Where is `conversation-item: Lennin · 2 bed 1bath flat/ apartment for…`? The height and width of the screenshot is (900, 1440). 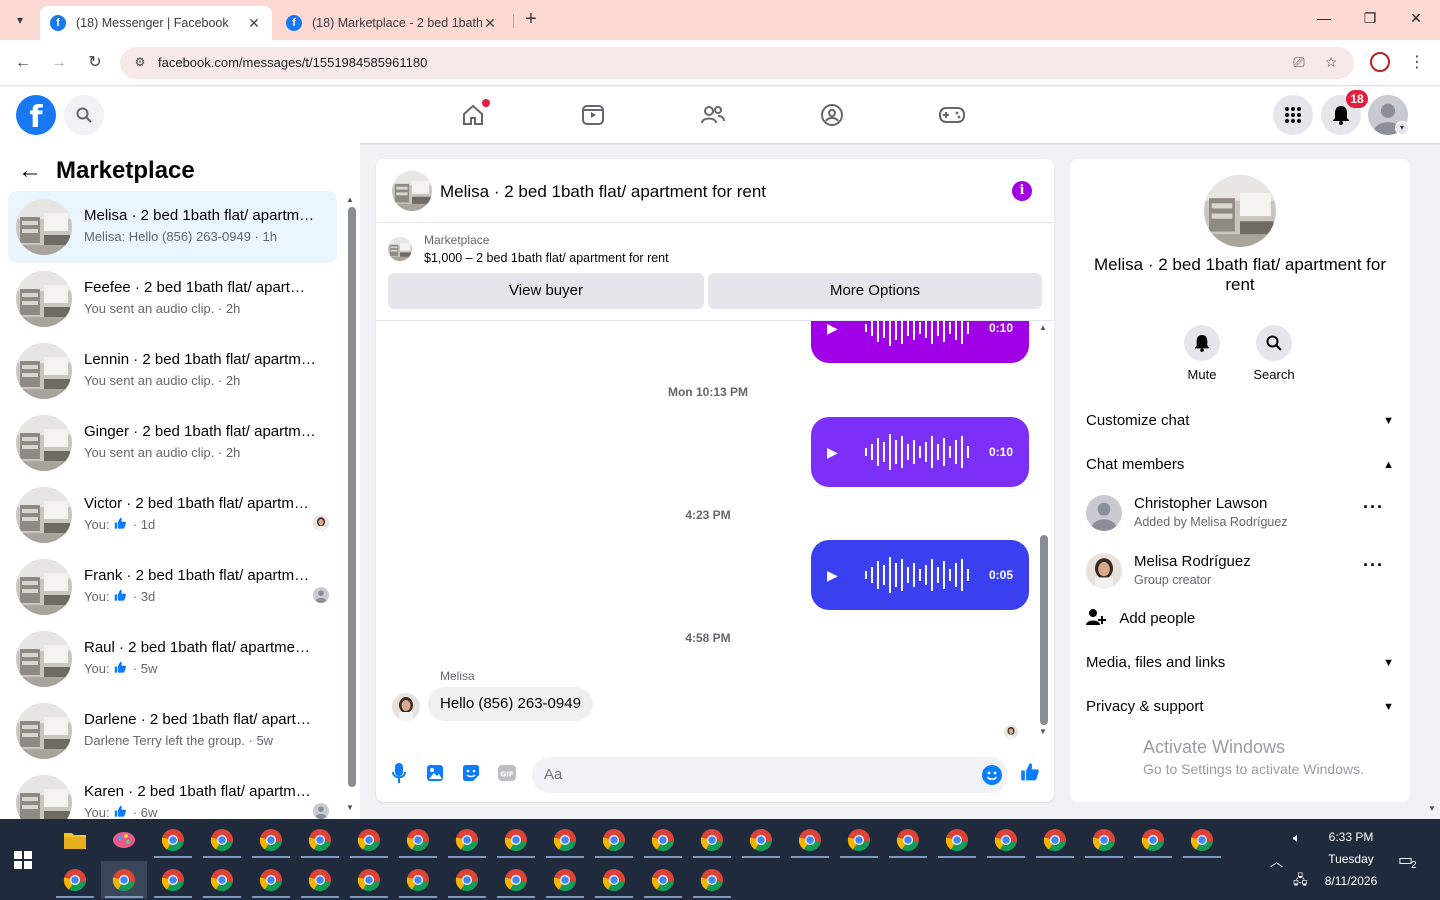
conversation-item: Lennin · 2 bed 1bath flat/ apartment for… is located at coordinates (172, 371).